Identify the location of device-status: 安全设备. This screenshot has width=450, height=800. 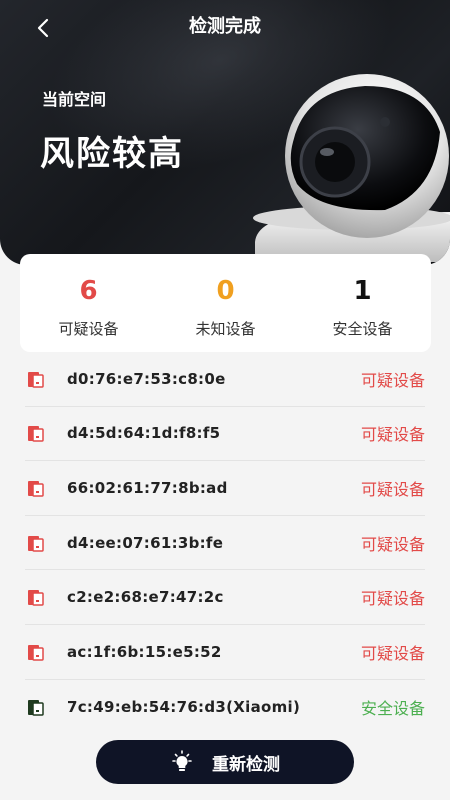
(392, 708).